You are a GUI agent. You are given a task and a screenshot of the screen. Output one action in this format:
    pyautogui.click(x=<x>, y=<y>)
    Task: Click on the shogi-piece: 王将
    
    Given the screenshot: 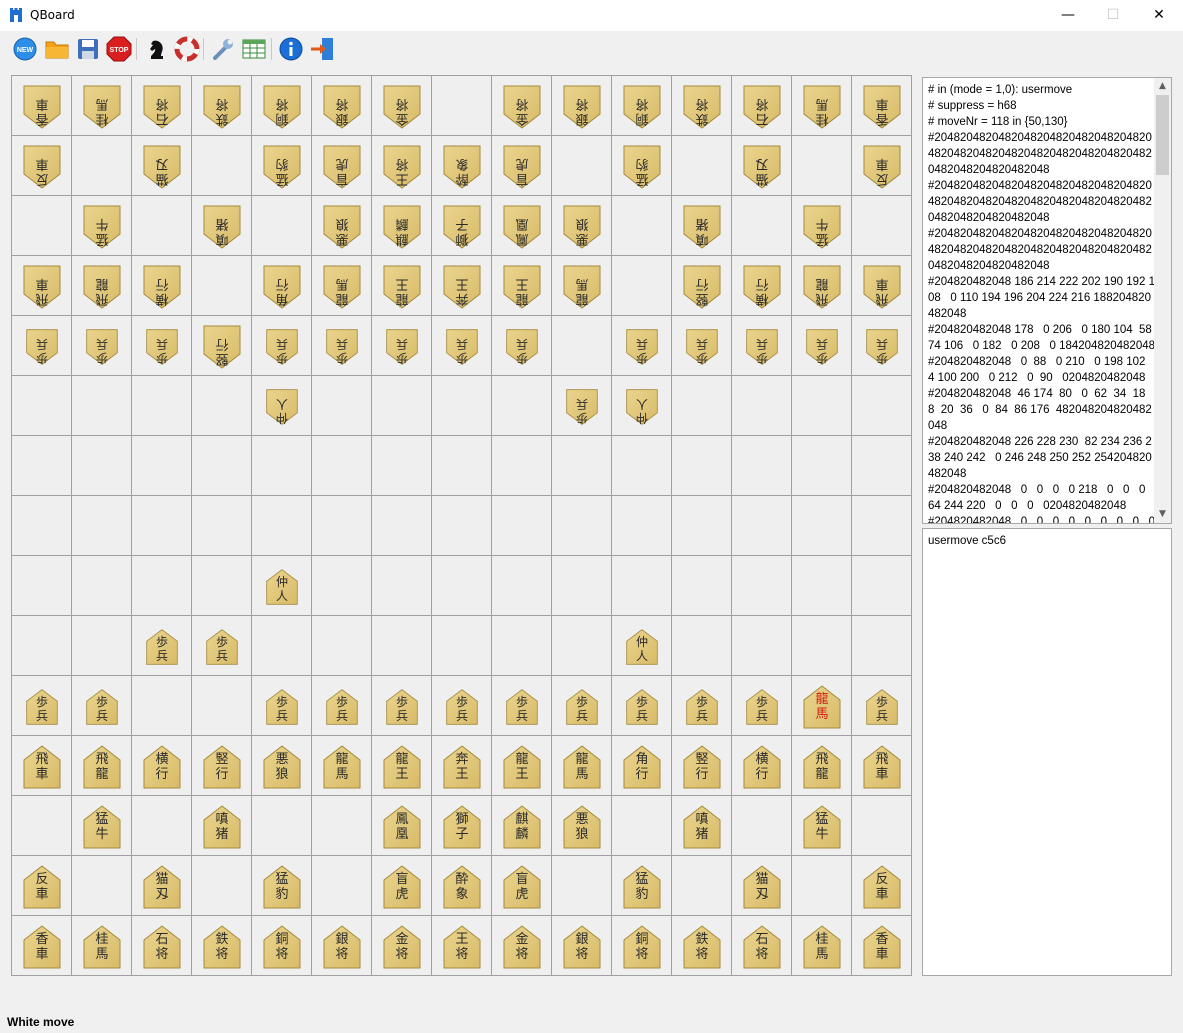 What is the action you would take?
    pyautogui.click(x=462, y=947)
    